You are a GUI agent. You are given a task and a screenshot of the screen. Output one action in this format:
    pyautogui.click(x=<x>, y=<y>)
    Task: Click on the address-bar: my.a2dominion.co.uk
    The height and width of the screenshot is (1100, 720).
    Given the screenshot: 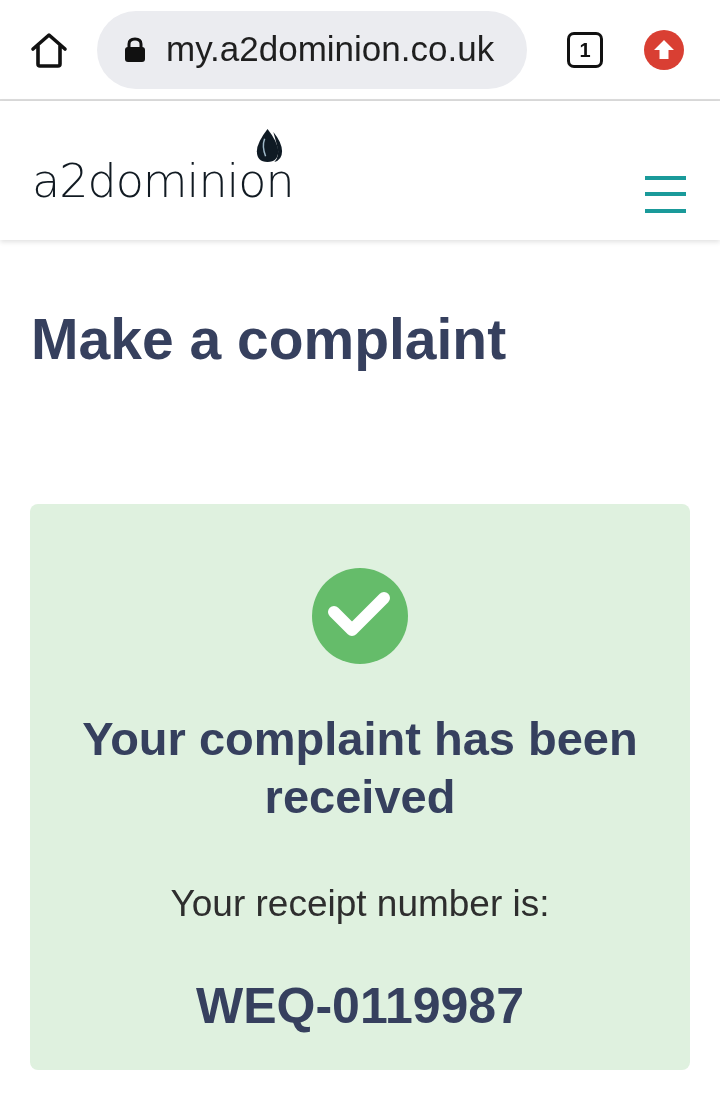 What is the action you would take?
    pyautogui.click(x=312, y=49)
    